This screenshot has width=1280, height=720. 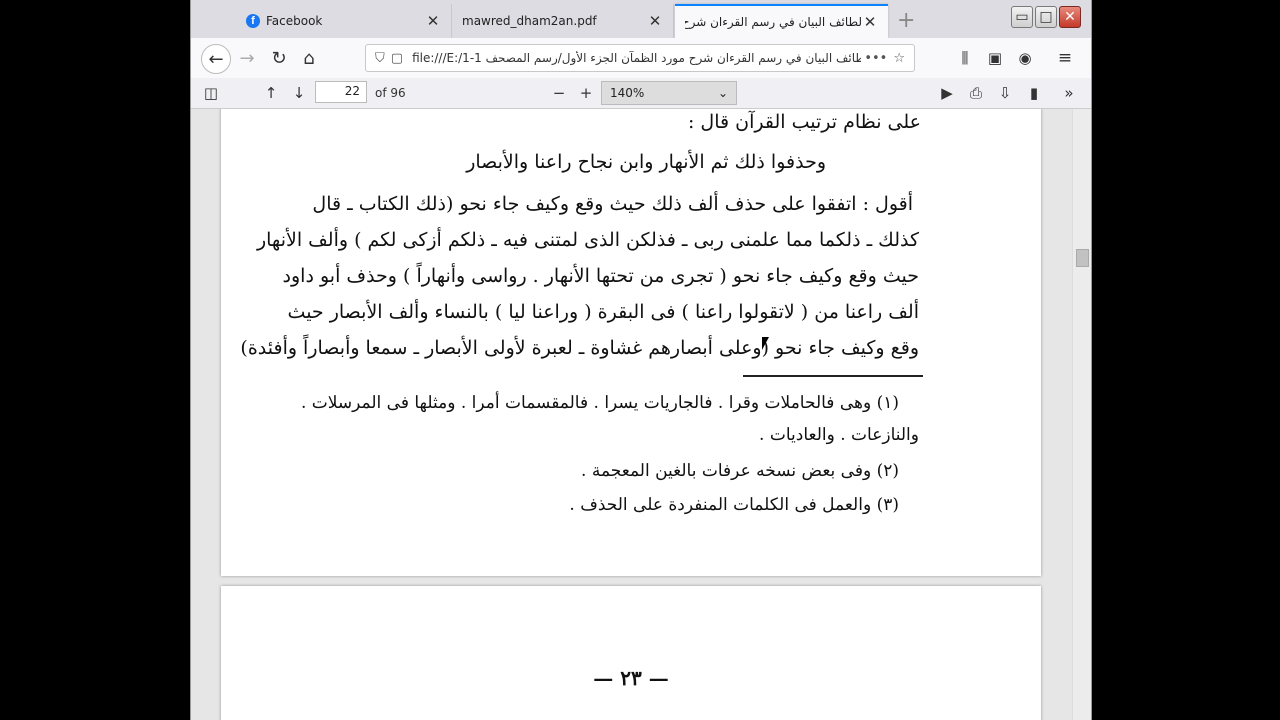 What do you see at coordinates (1069, 93) in the screenshot?
I see `tools-chevron-icon: »` at bounding box center [1069, 93].